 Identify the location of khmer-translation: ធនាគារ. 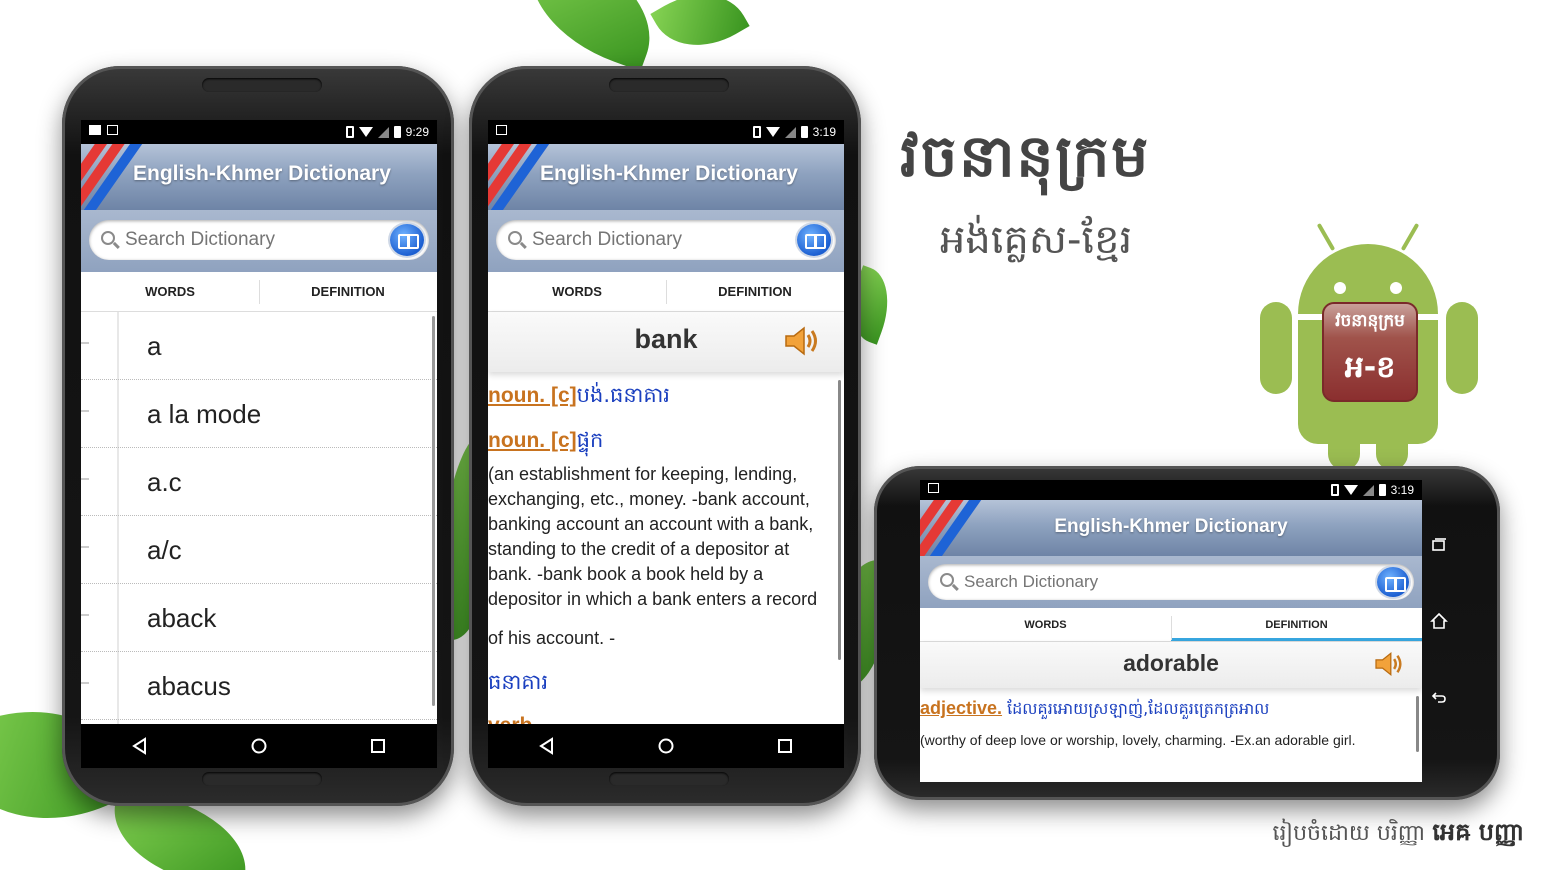
(518, 682).